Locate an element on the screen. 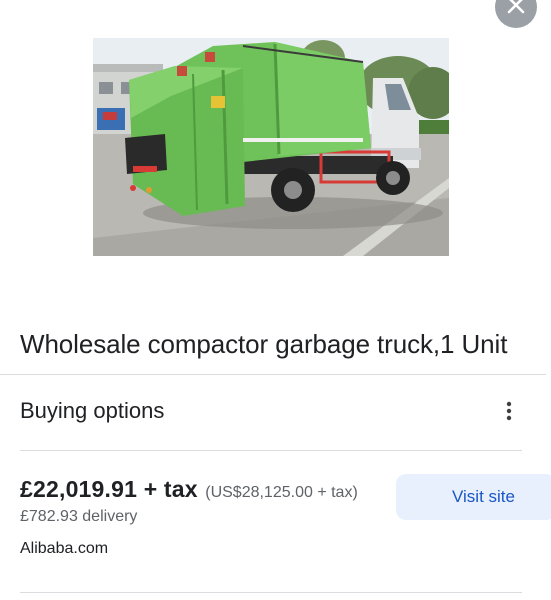  more-options-button is located at coordinates (509, 413).